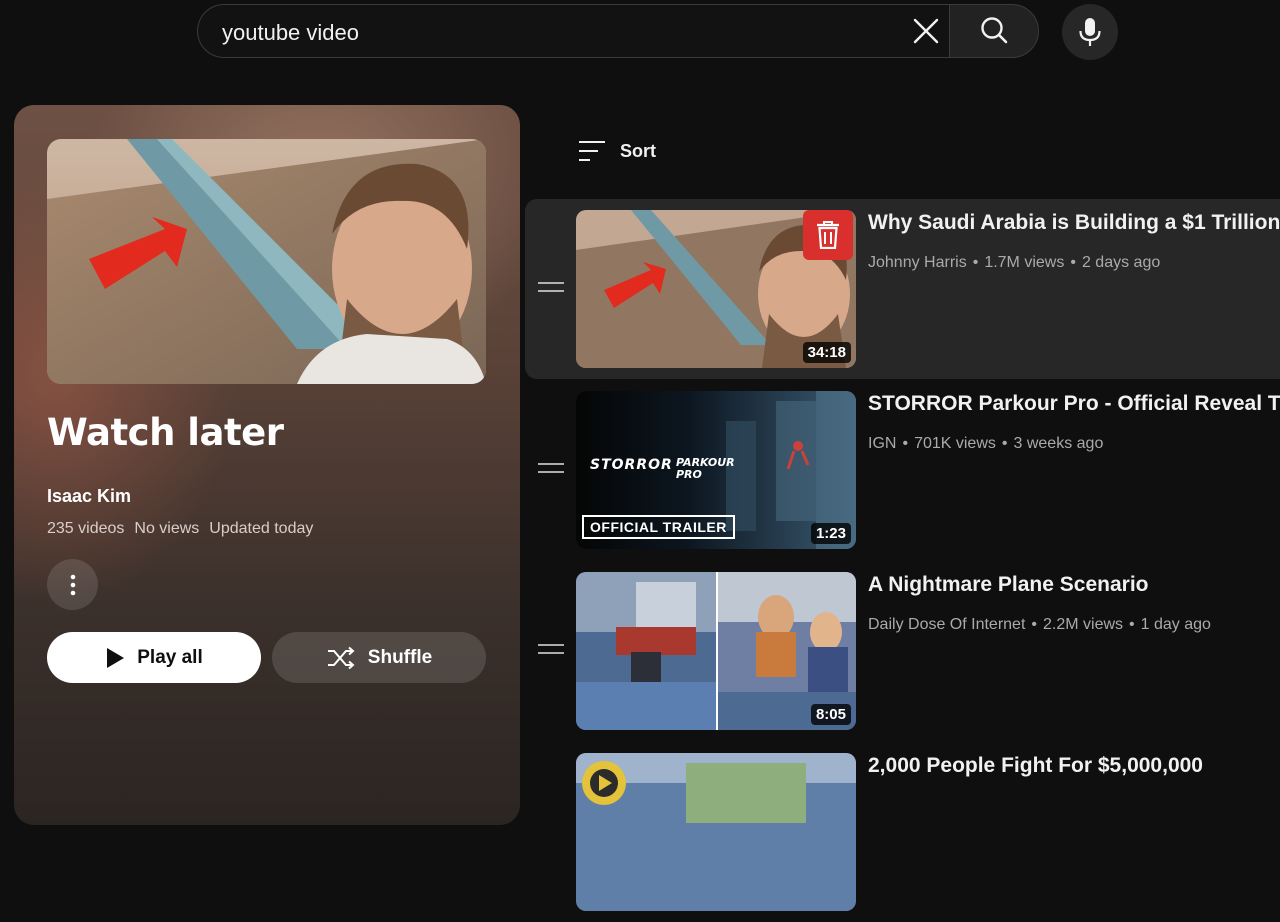 The height and width of the screenshot is (922, 1280). Describe the element at coordinates (400, 657) in the screenshot. I see `shuffle-label: Shuffle` at that location.